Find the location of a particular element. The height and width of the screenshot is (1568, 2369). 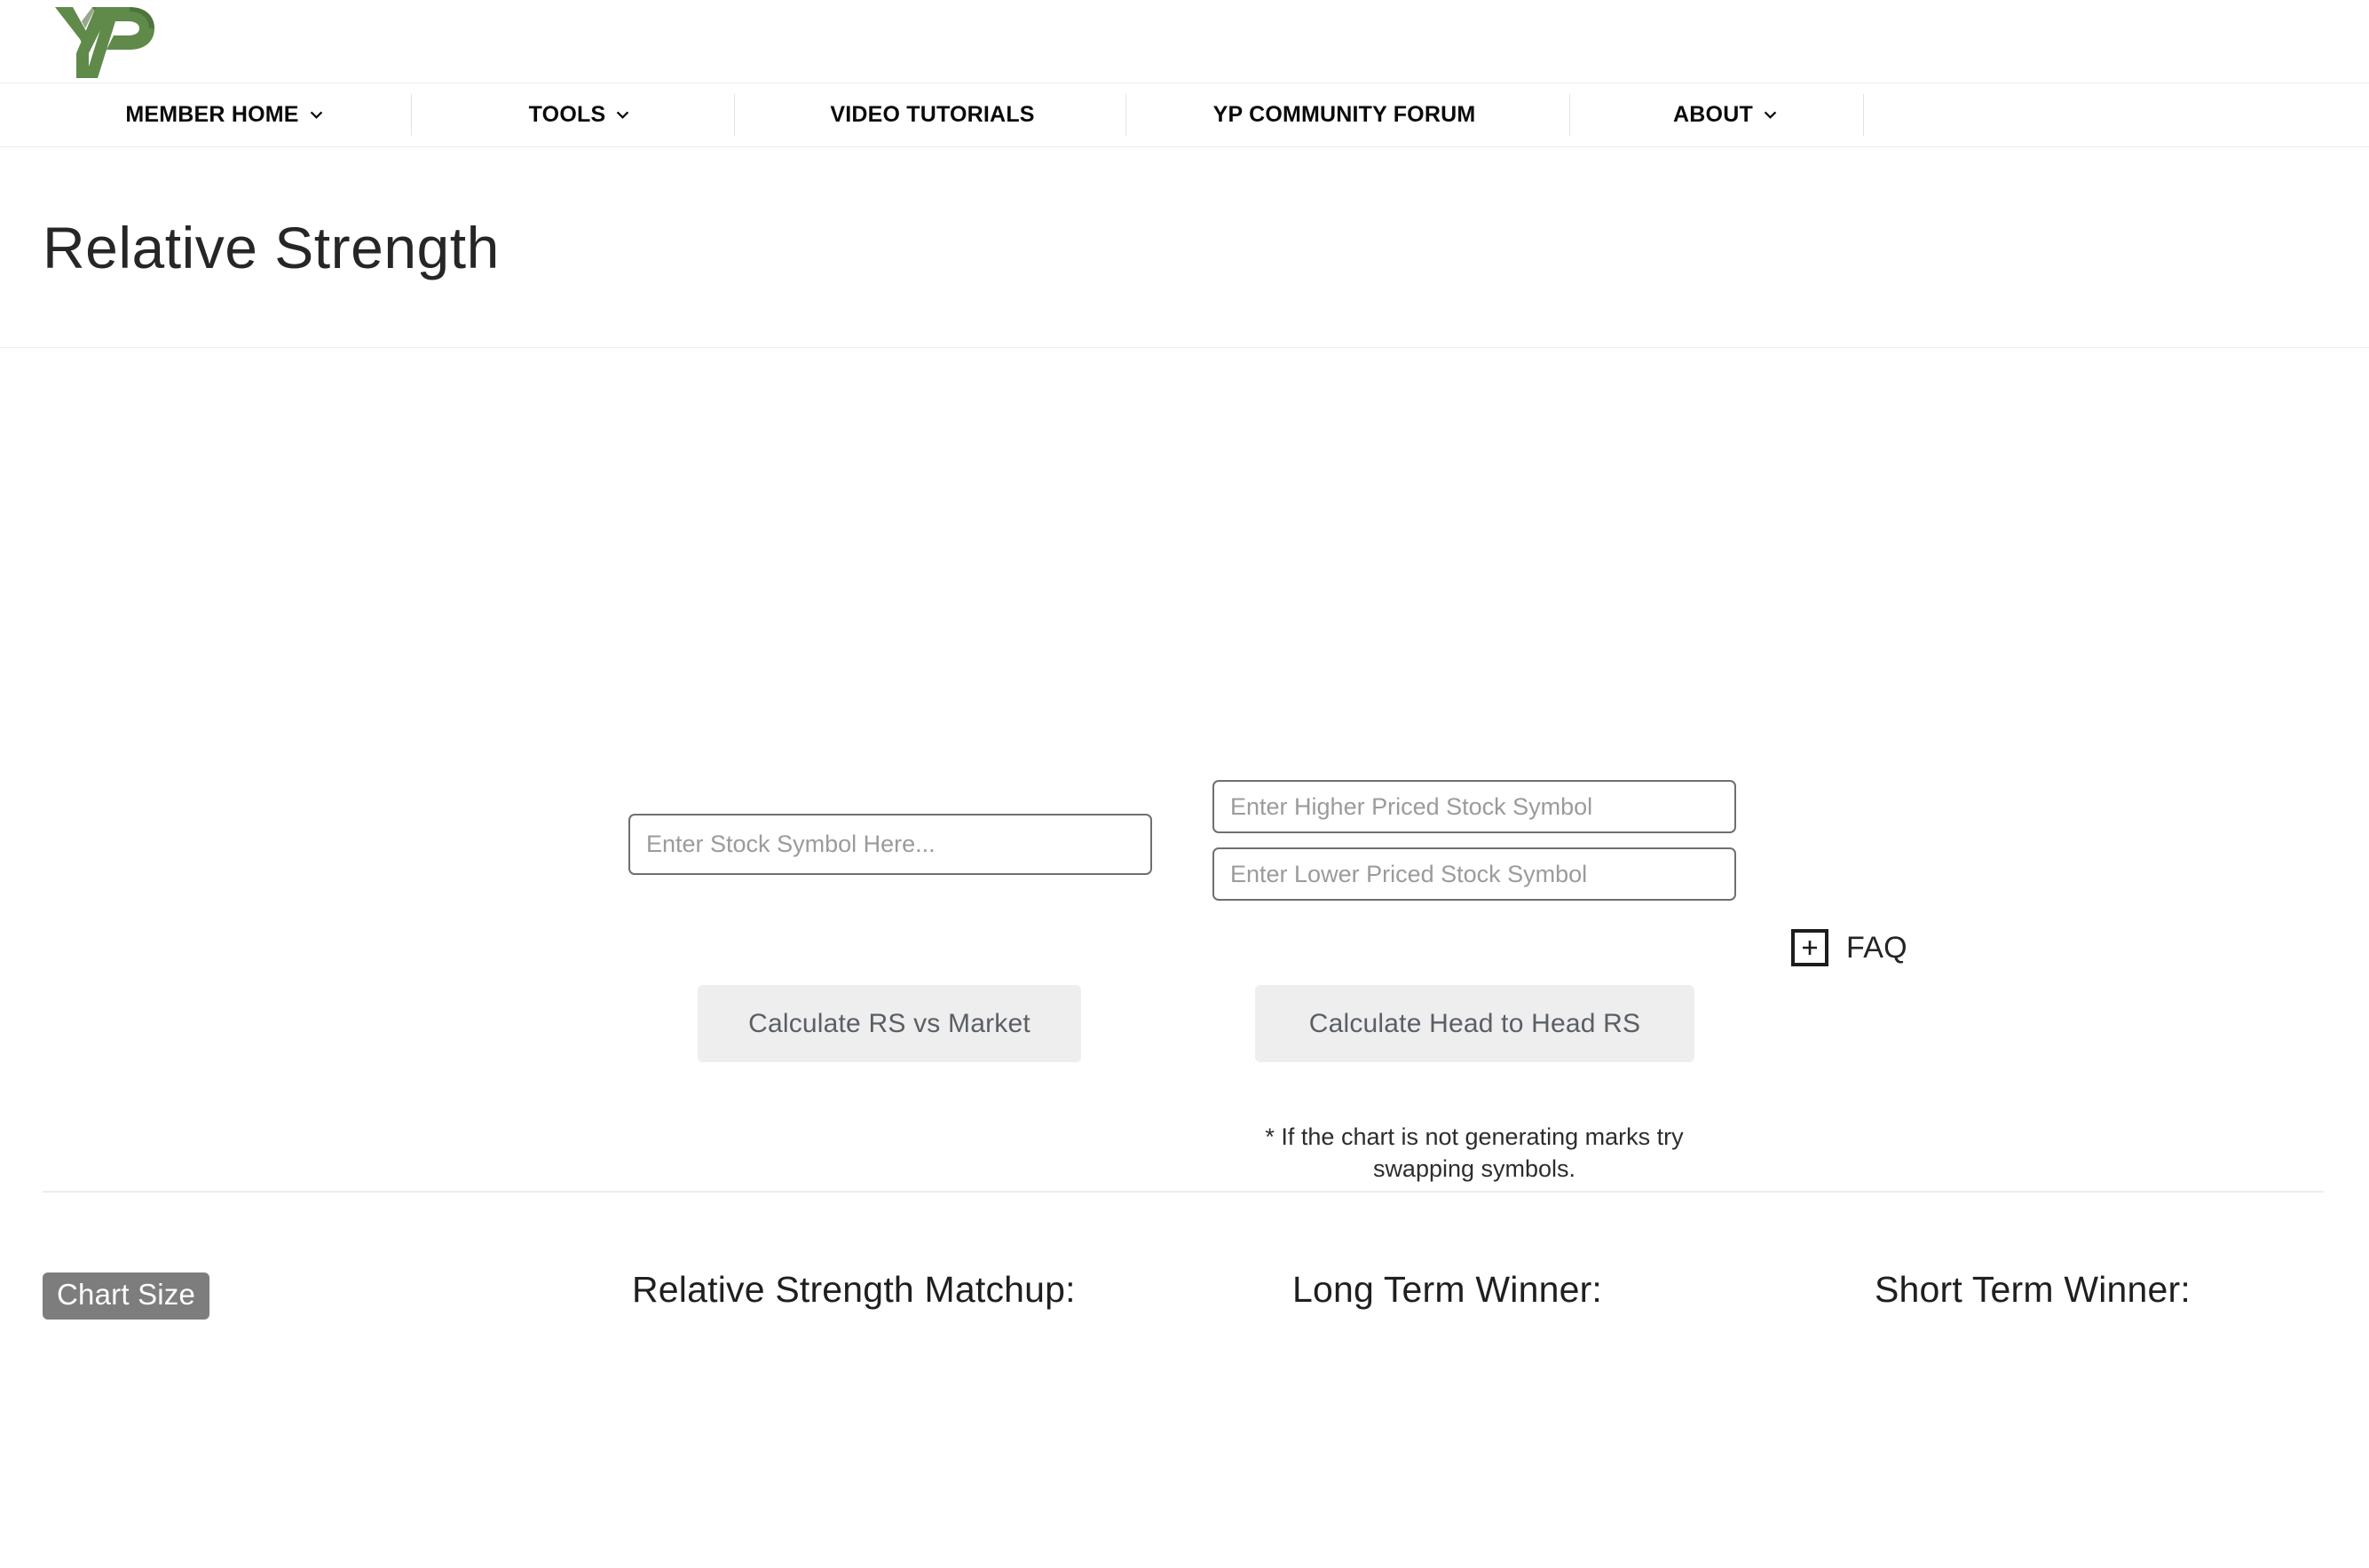

higher-priced-symbol-input is located at coordinates (1474, 806).